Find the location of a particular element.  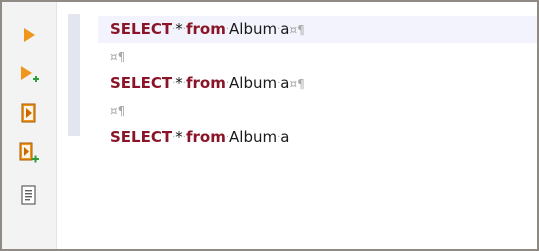

editor-toolbar is located at coordinates (29, 125).